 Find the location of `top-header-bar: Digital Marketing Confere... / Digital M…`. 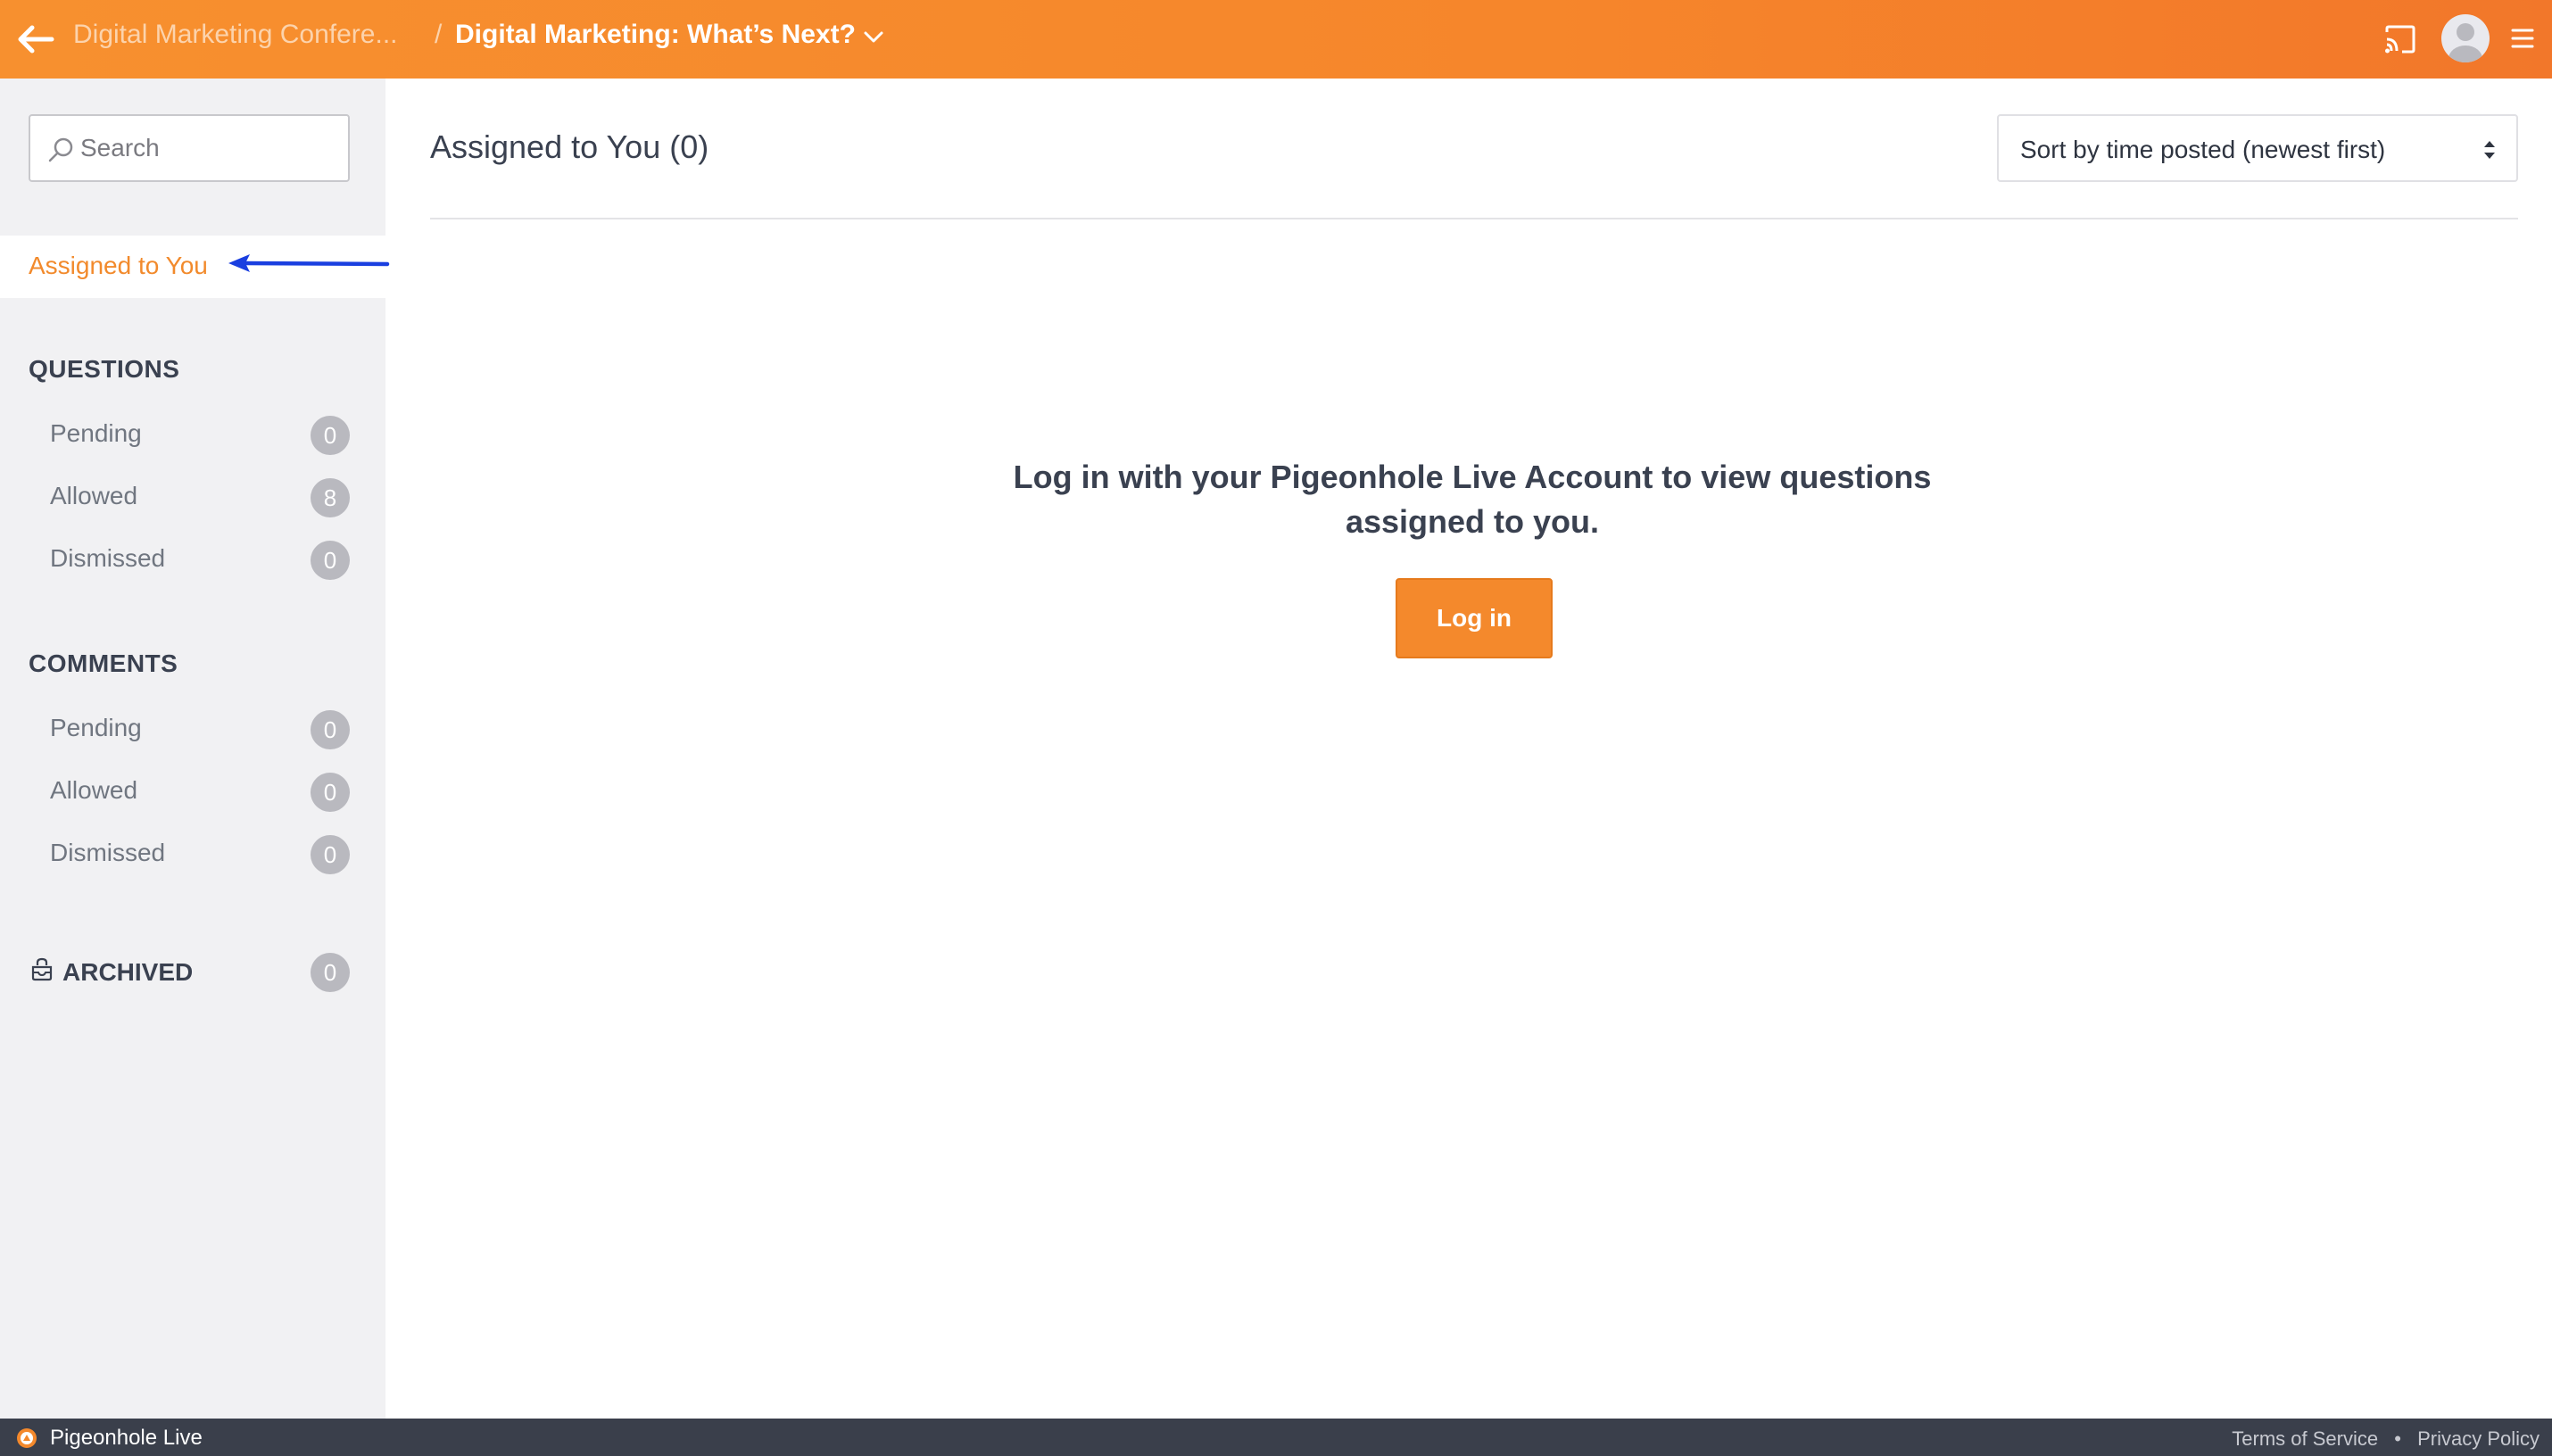

top-header-bar: Digital Marketing Confere... / Digital M… is located at coordinates (1276, 40).